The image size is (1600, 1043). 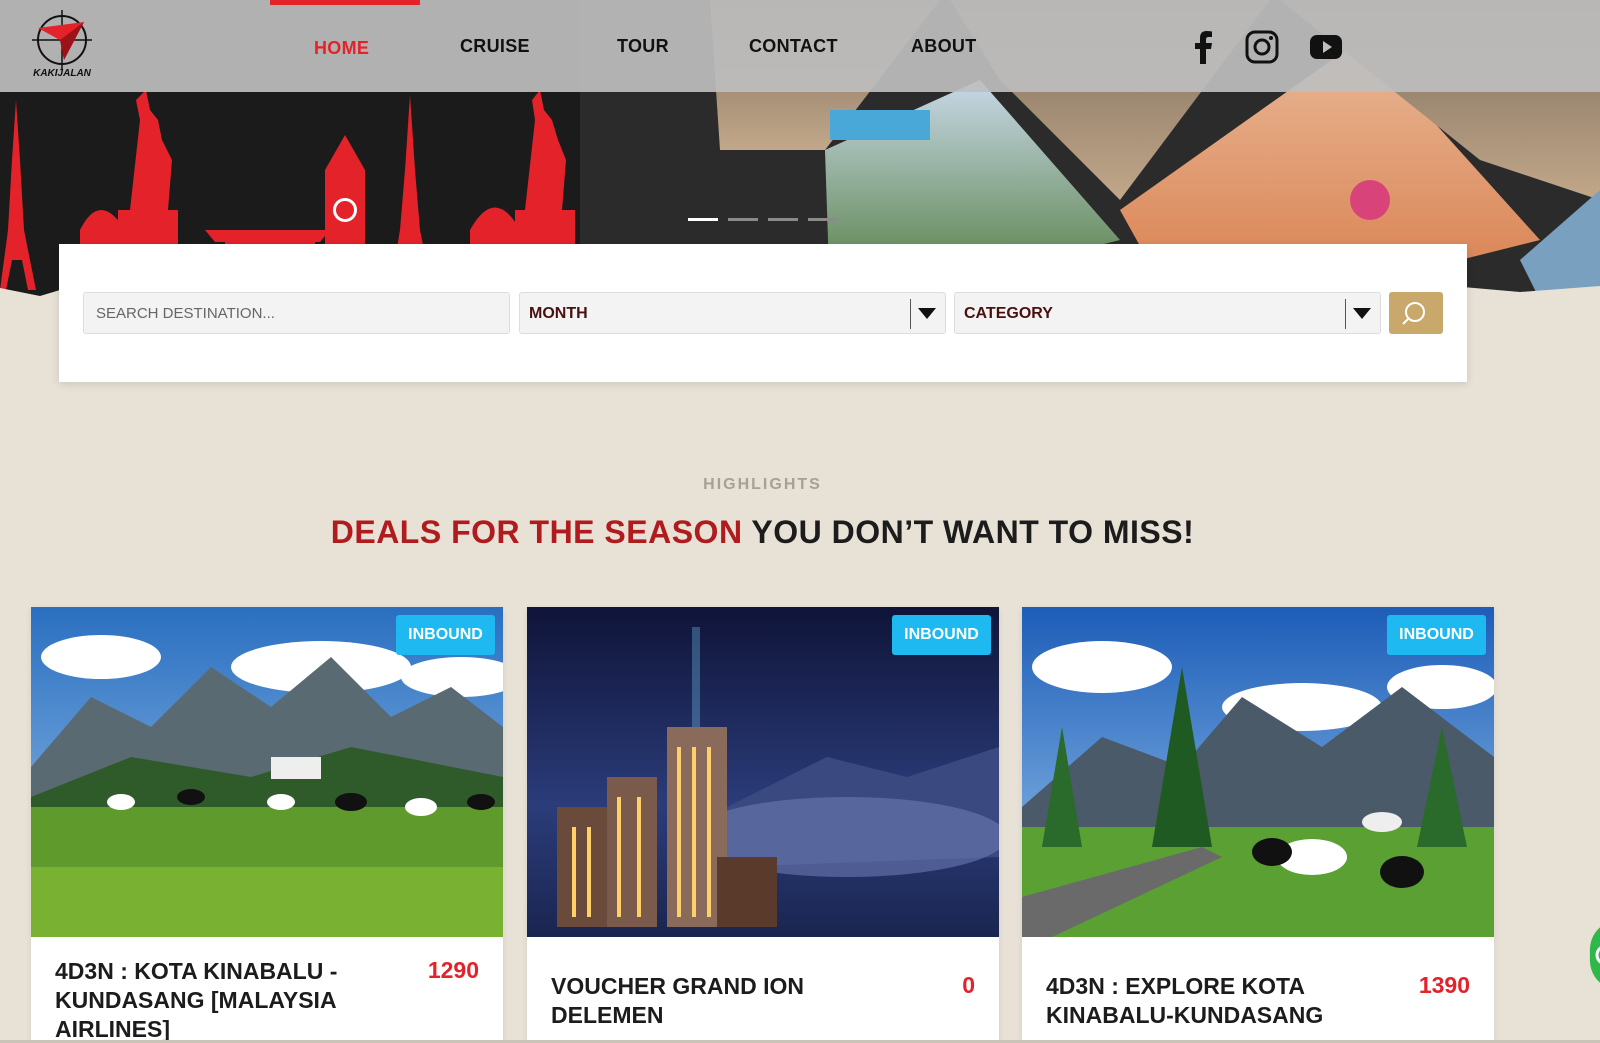 I want to click on nav-item-tour: TOUR, so click(x=643, y=46).